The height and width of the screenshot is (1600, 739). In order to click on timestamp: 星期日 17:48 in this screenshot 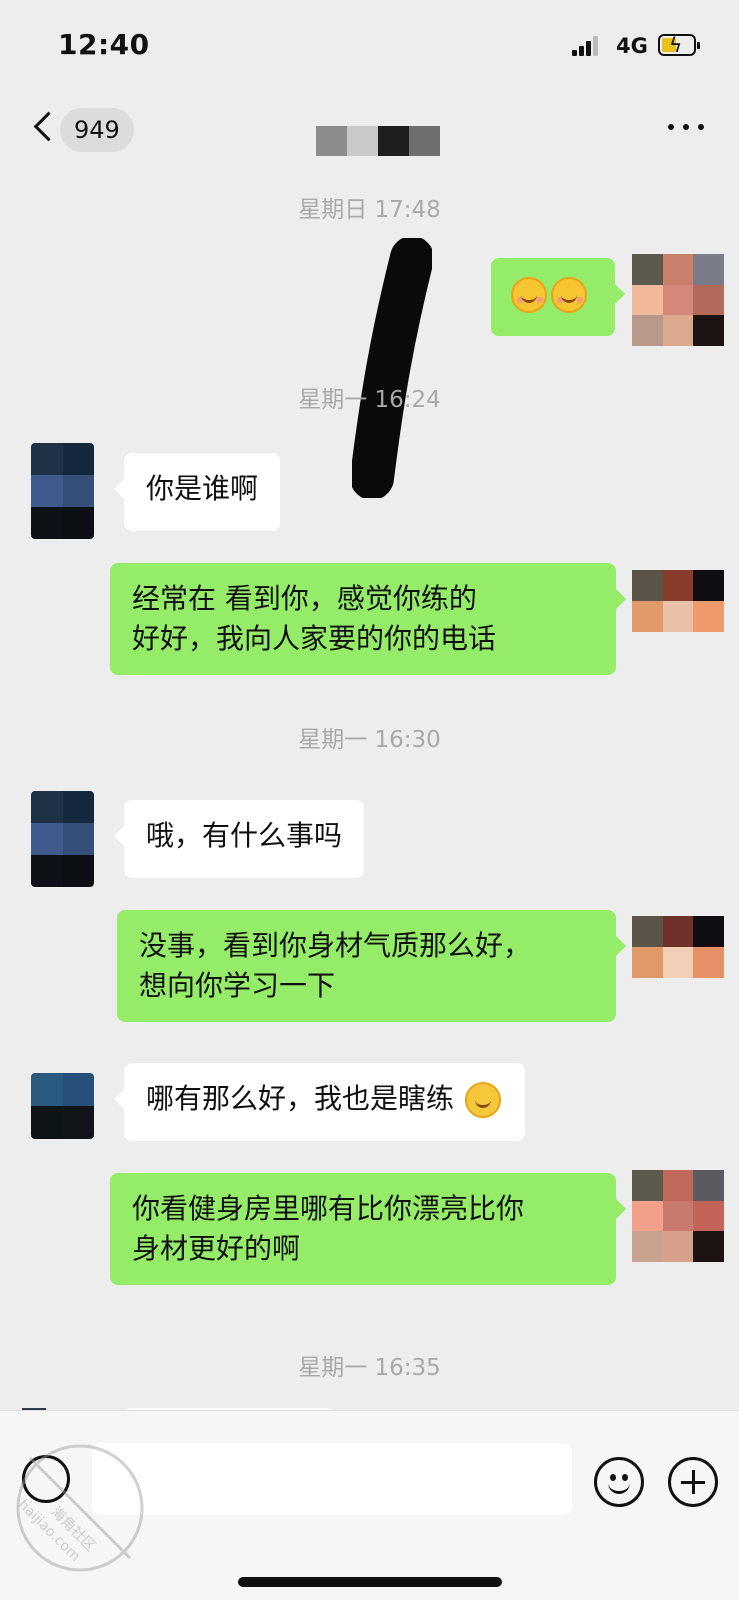, I will do `click(369, 210)`.